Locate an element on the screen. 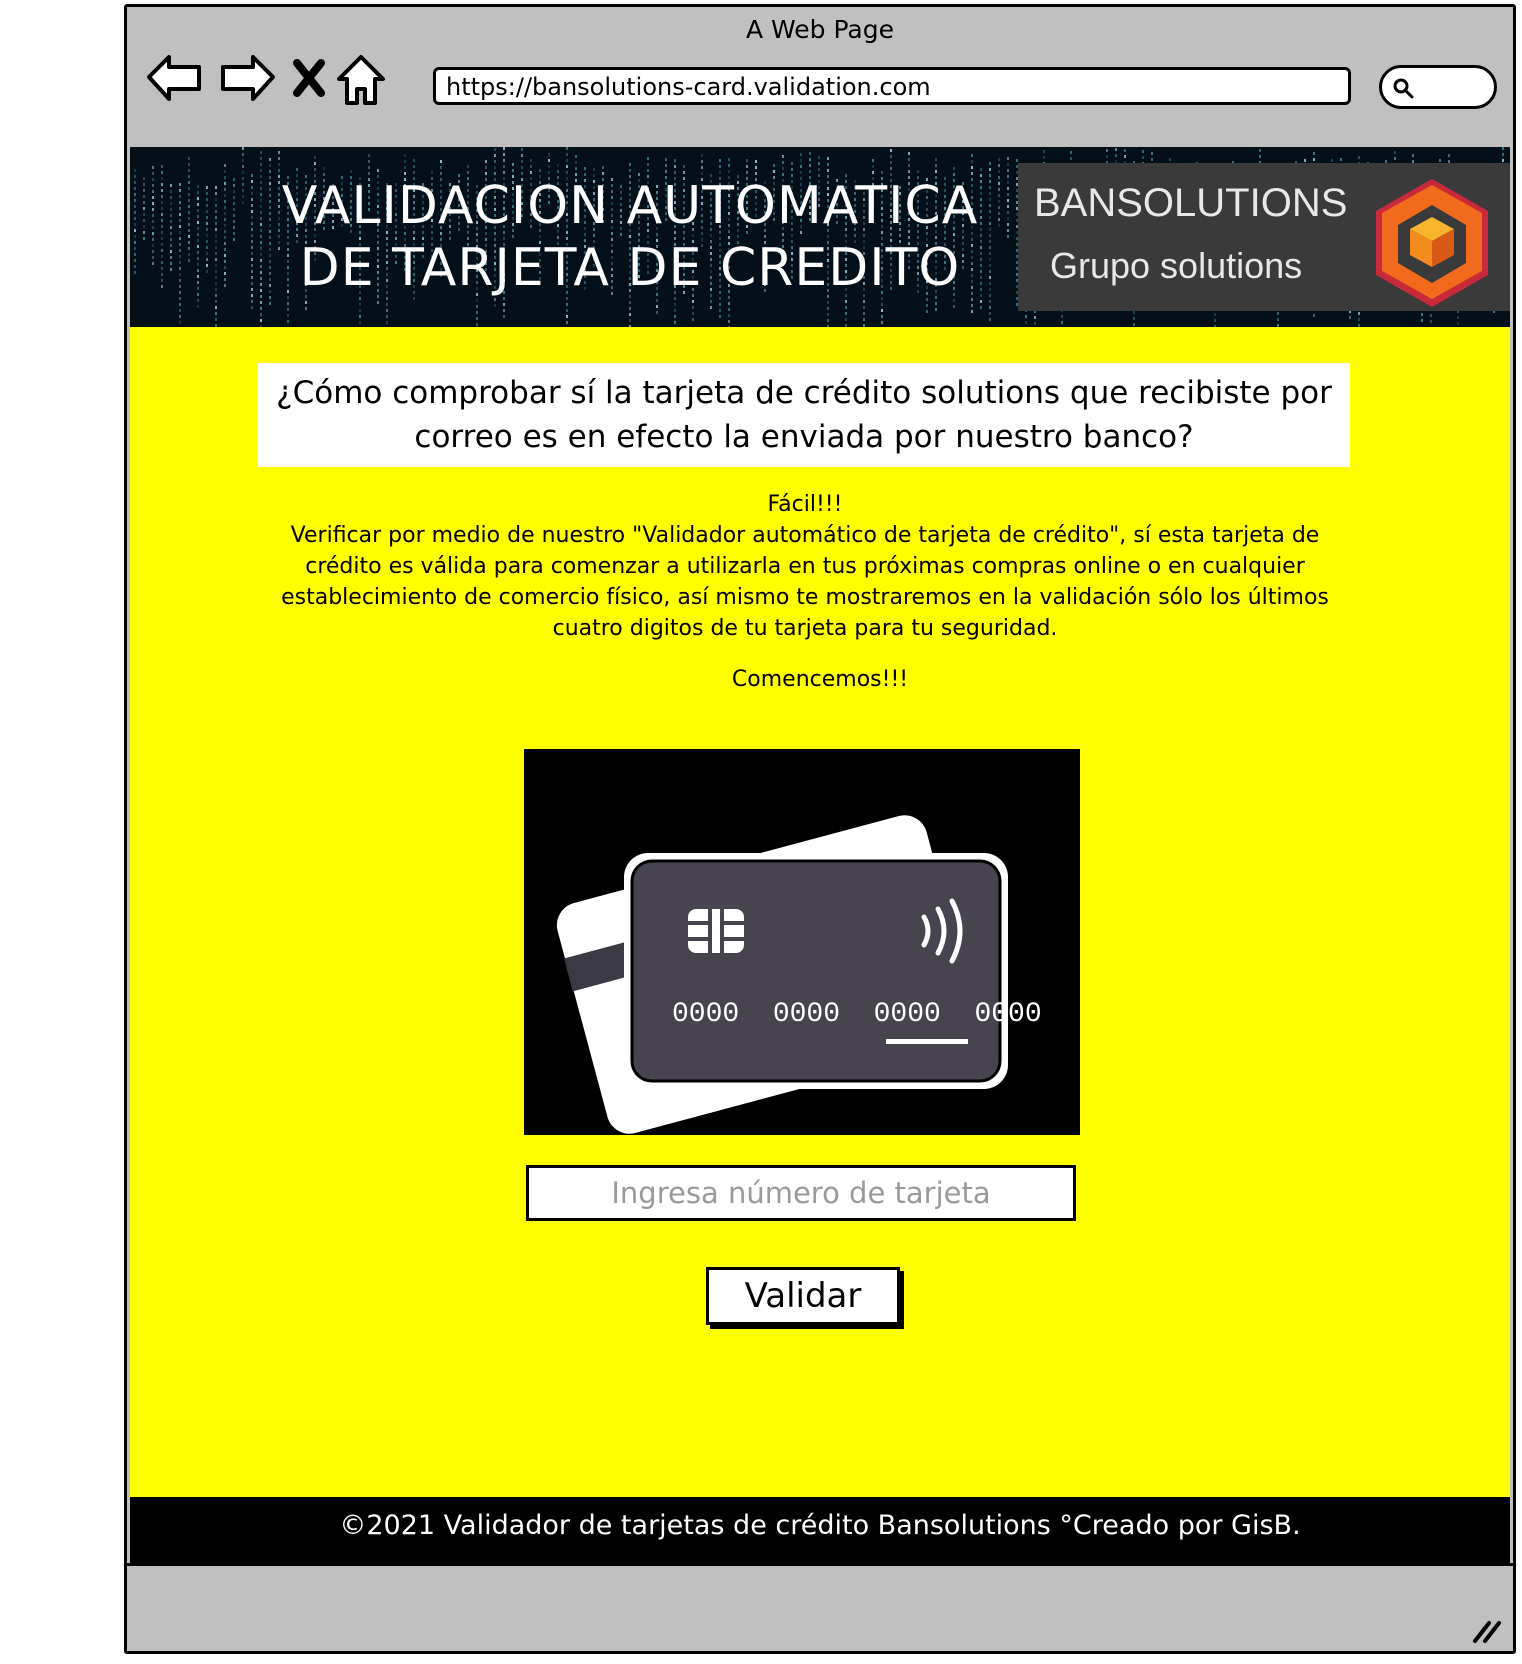 The height and width of the screenshot is (1664, 1522). easy-text: Fácil!!! is located at coordinates (805, 504).